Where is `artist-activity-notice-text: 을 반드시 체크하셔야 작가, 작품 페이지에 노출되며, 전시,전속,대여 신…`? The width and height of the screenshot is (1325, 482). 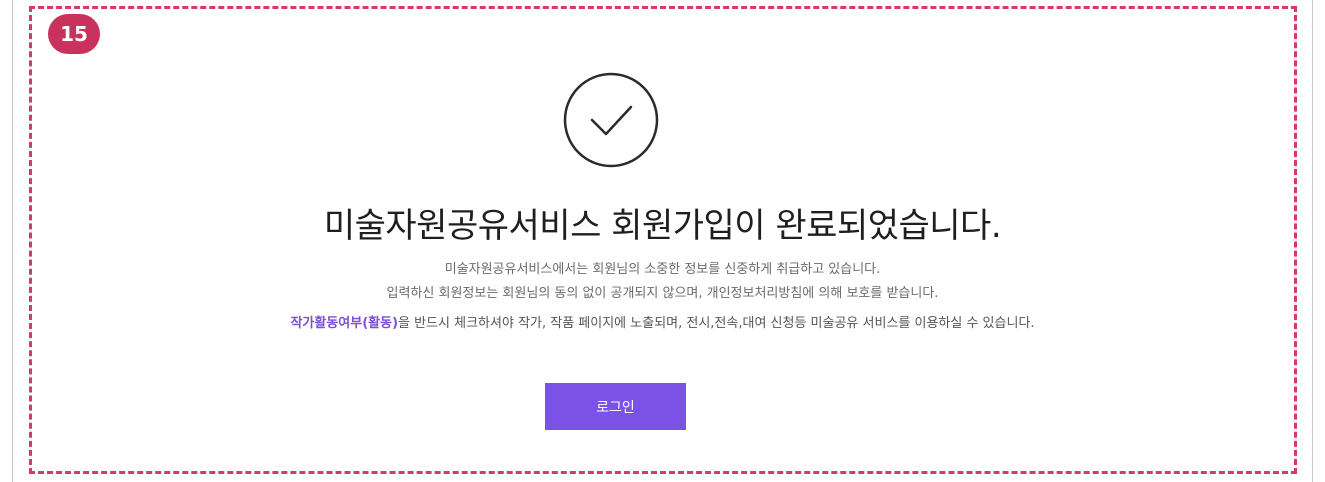
artist-activity-notice-text: 을 반드시 체크하셔야 작가, 작품 페이지에 노출되며, 전시,전속,대여 신… is located at coordinates (716, 323).